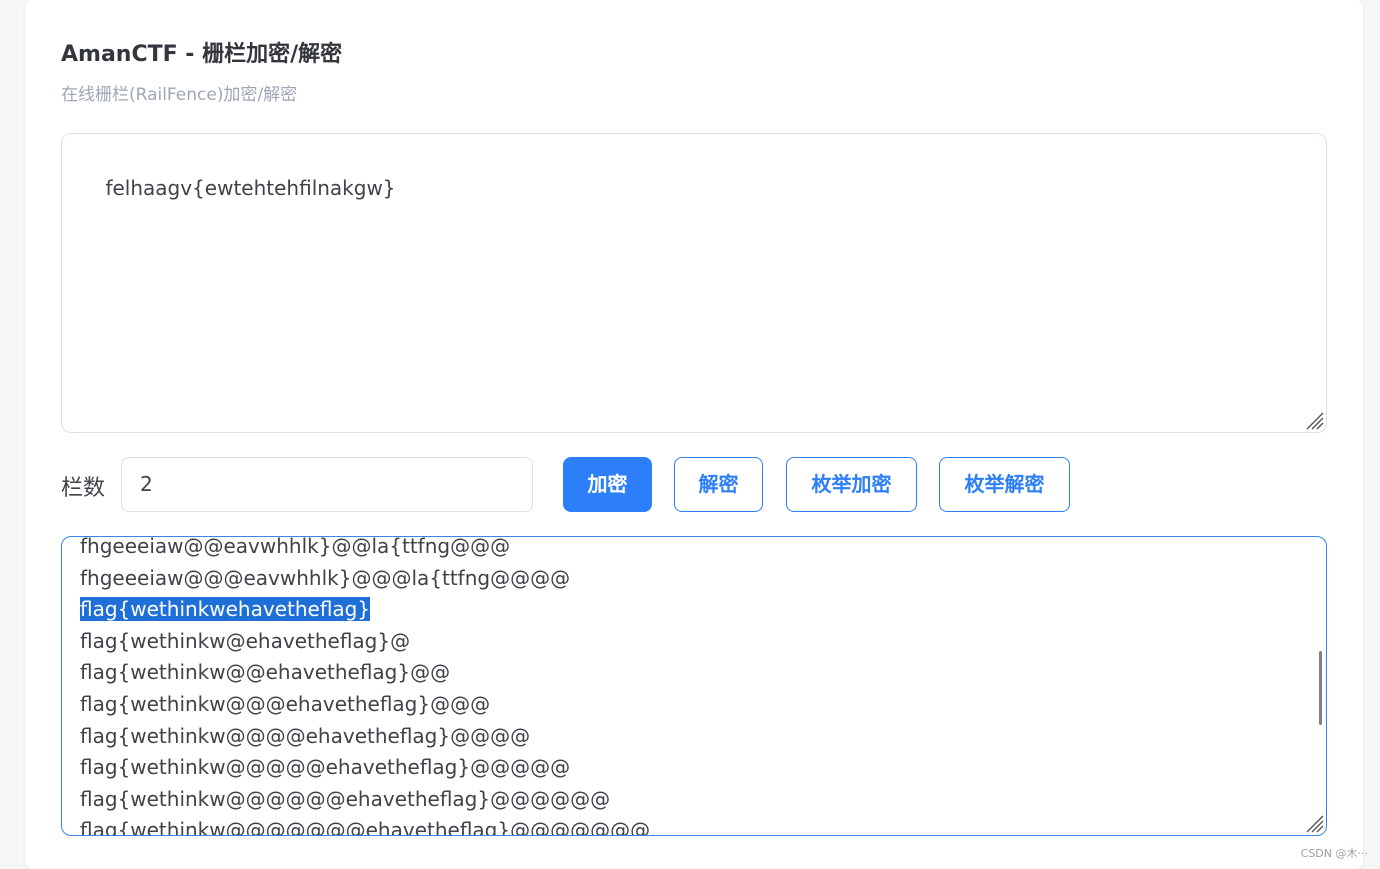 The height and width of the screenshot is (869, 1380). What do you see at coordinates (327, 484) in the screenshot?
I see `rails-input: 2` at bounding box center [327, 484].